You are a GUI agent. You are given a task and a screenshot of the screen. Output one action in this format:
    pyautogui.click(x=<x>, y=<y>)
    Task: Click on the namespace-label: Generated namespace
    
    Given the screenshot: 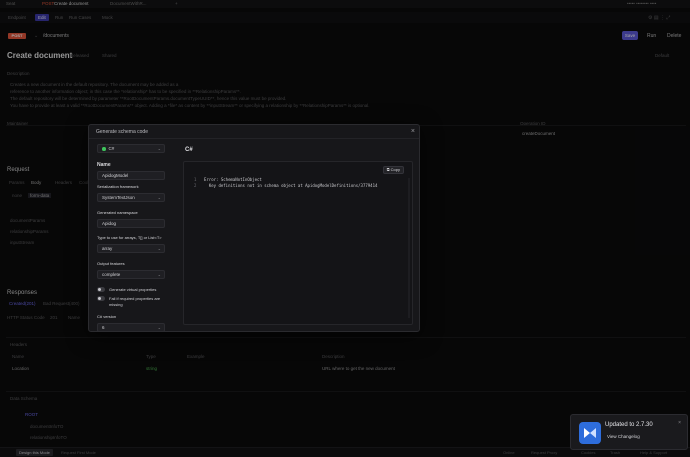 What is the action you would take?
    pyautogui.click(x=117, y=212)
    